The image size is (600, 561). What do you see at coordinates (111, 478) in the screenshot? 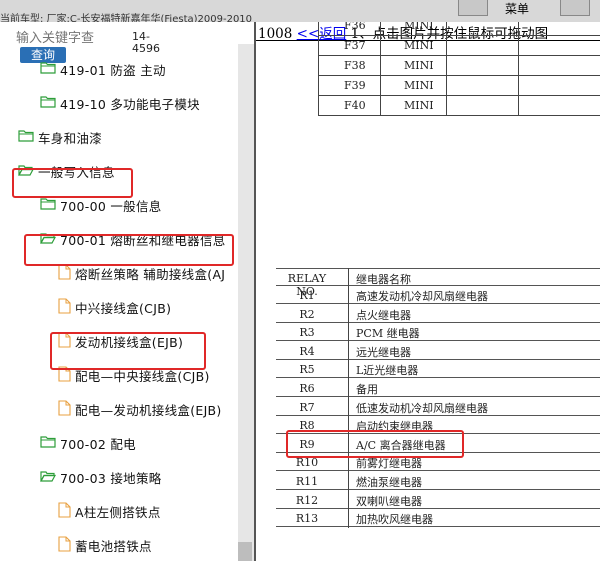
I see `tree-item-label: 700-03 接地策略` at bounding box center [111, 478].